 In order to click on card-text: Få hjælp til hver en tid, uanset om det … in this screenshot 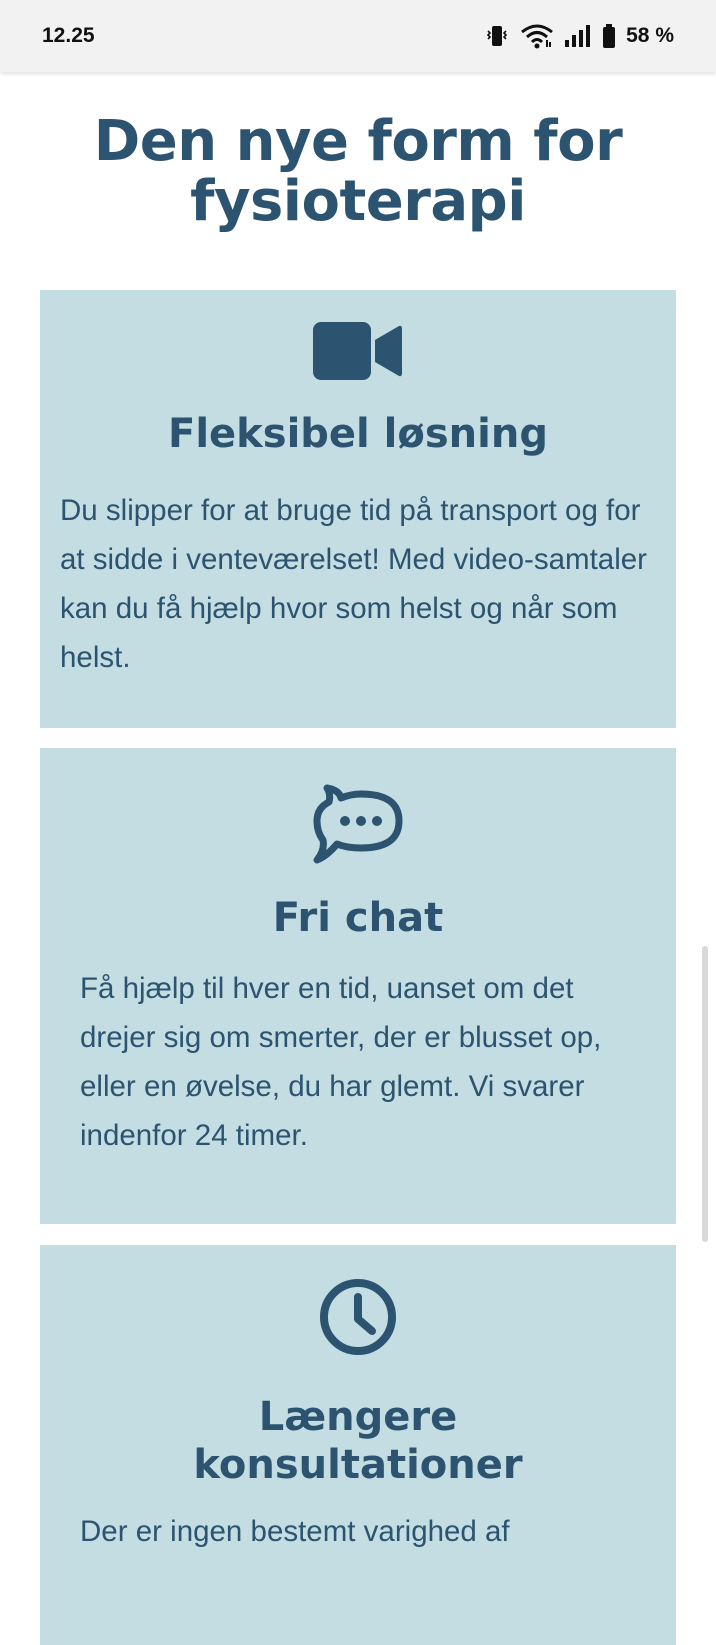, I will do `click(341, 1062)`.